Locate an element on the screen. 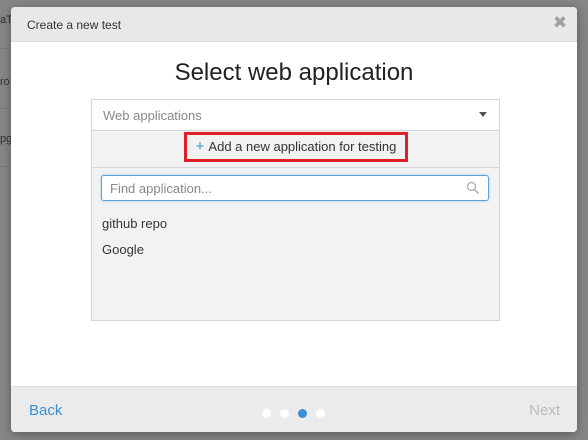 Image resolution: width=588 pixels, height=440 pixels. background-text-fragment: ro is located at coordinates (5, 82).